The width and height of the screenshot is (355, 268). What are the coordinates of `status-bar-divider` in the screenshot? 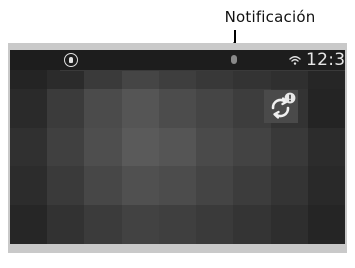 It's located at (202, 70).